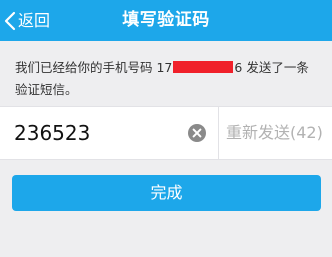 The width and height of the screenshot is (332, 257). Describe the element at coordinates (94, 67) in the screenshot. I see `message-text-start: 我们已经给你的手机号码 17` at that location.